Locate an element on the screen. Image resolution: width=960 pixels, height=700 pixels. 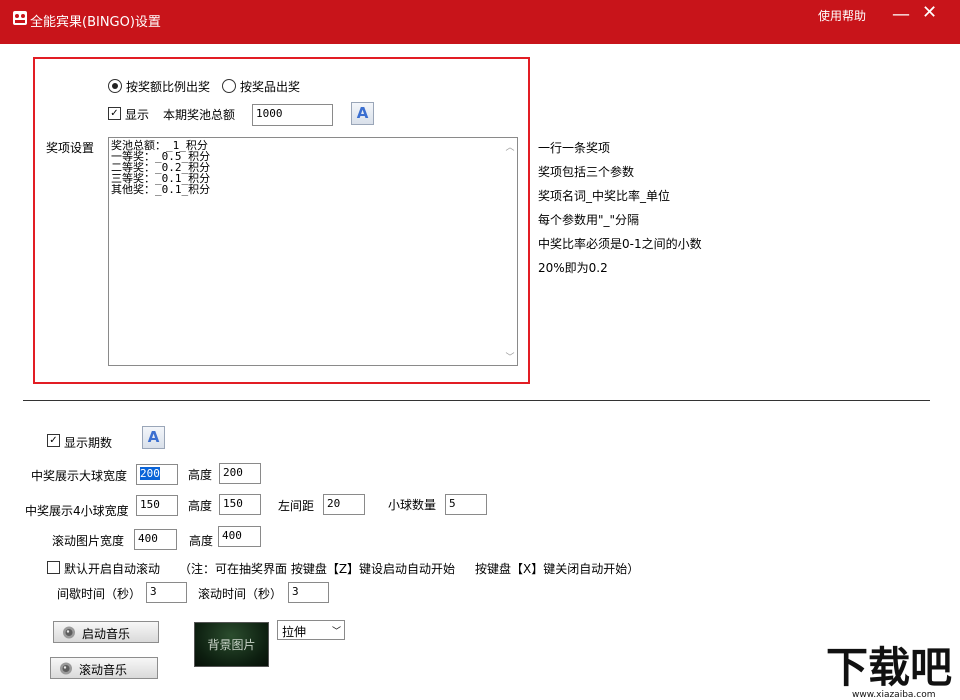
stretch-mode-value: 拉伸 is located at coordinates (294, 631).